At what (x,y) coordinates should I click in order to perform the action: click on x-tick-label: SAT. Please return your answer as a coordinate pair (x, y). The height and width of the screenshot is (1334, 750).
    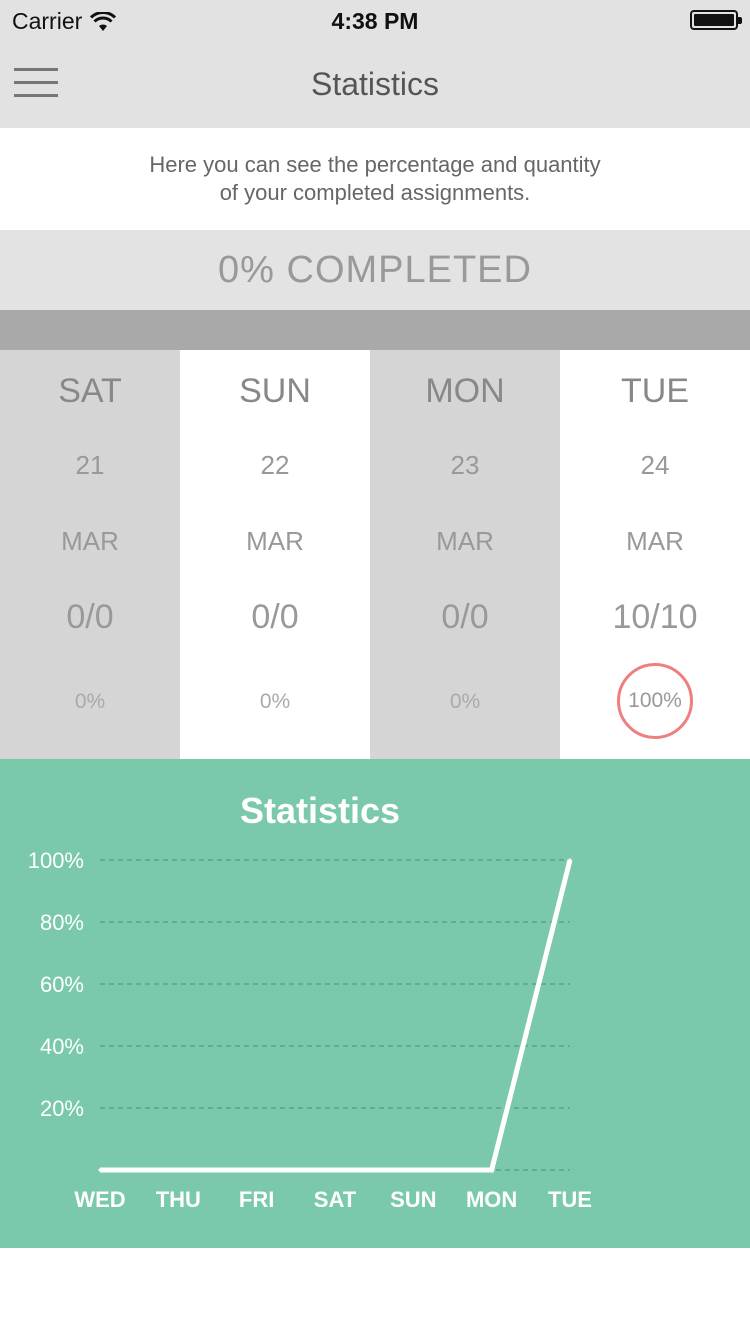
    Looking at the image, I should click on (335, 1199).